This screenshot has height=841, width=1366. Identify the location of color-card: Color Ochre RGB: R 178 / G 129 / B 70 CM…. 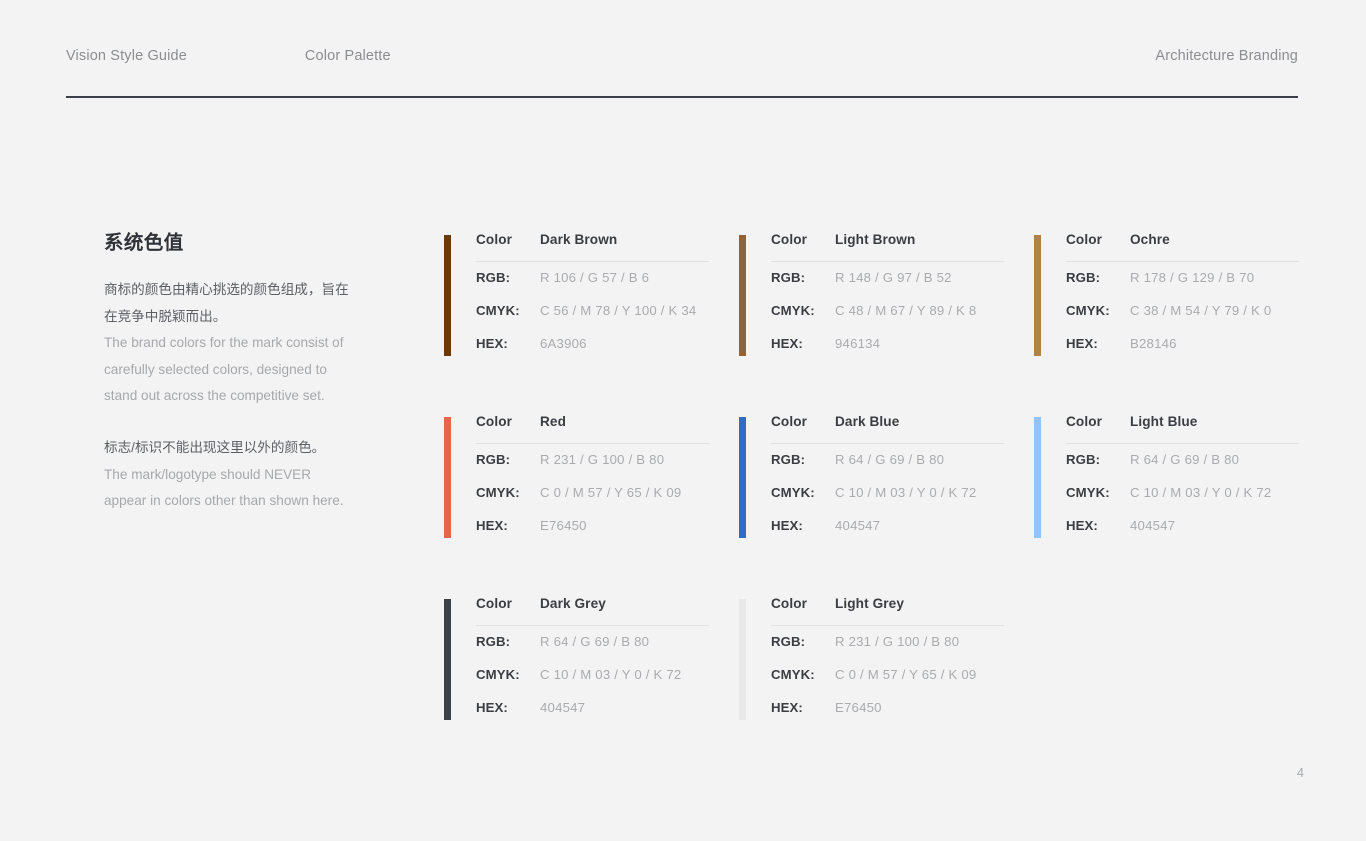
(1166, 300).